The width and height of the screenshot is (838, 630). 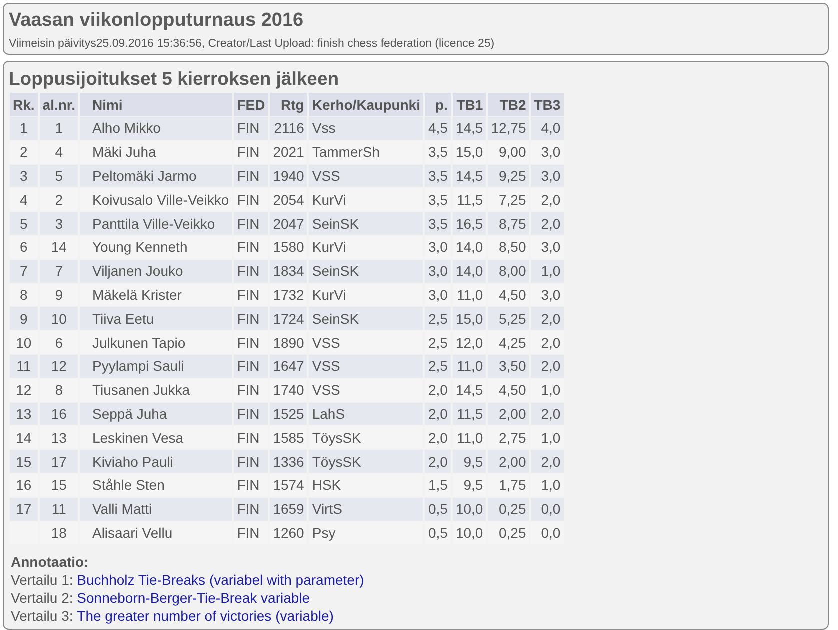 I want to click on column-header: TB3, so click(x=547, y=104).